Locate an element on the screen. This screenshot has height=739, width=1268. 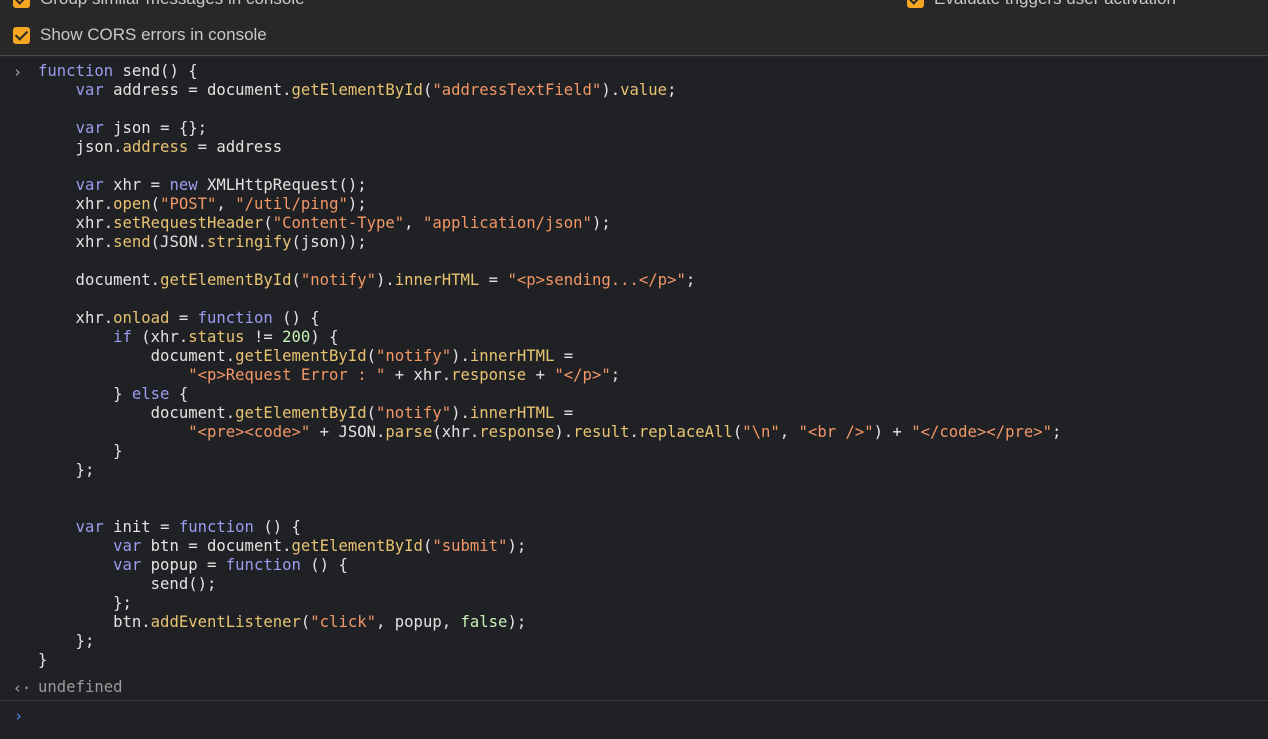
input-chevron-icon: › is located at coordinates (18, 72).